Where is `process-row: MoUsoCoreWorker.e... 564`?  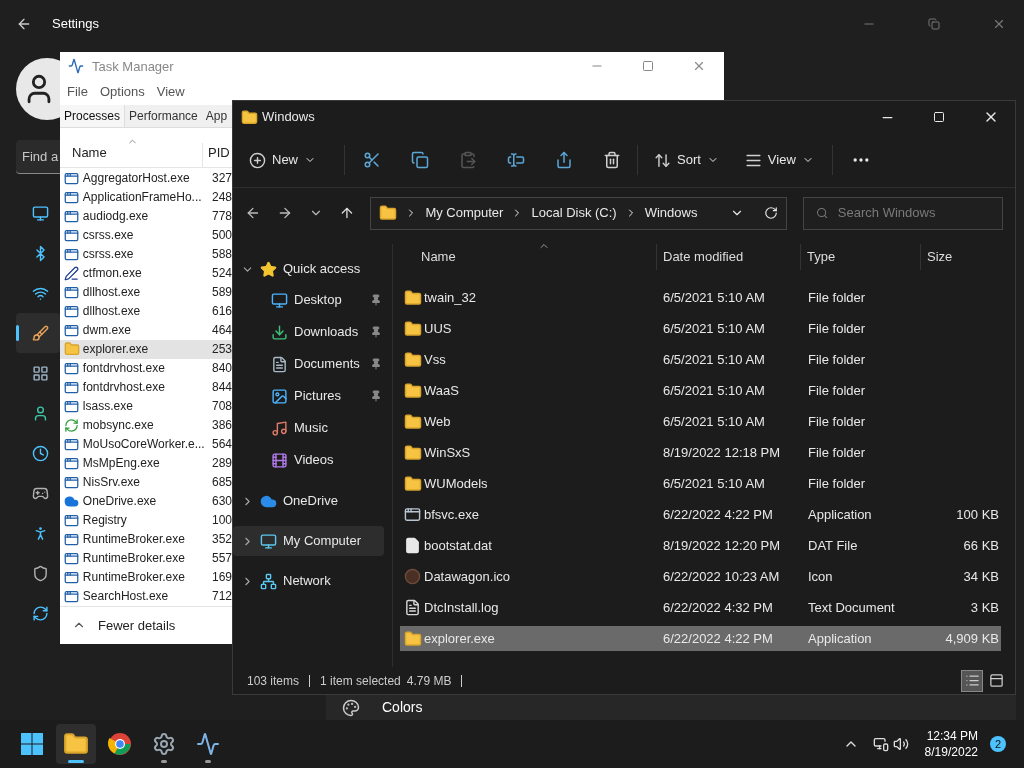
process-row: MoUsoCoreWorker.e... 564 is located at coordinates (146, 444).